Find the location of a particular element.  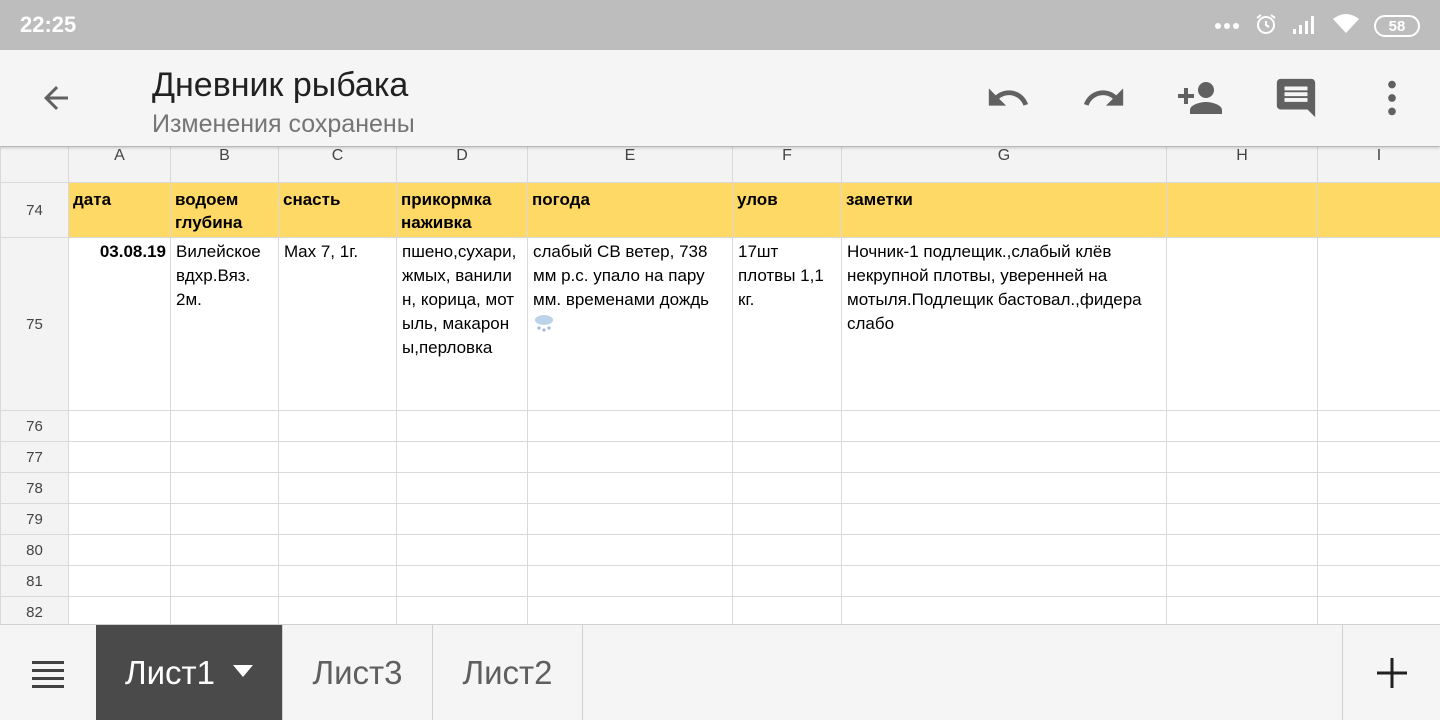

comments-button is located at coordinates (1296, 98).